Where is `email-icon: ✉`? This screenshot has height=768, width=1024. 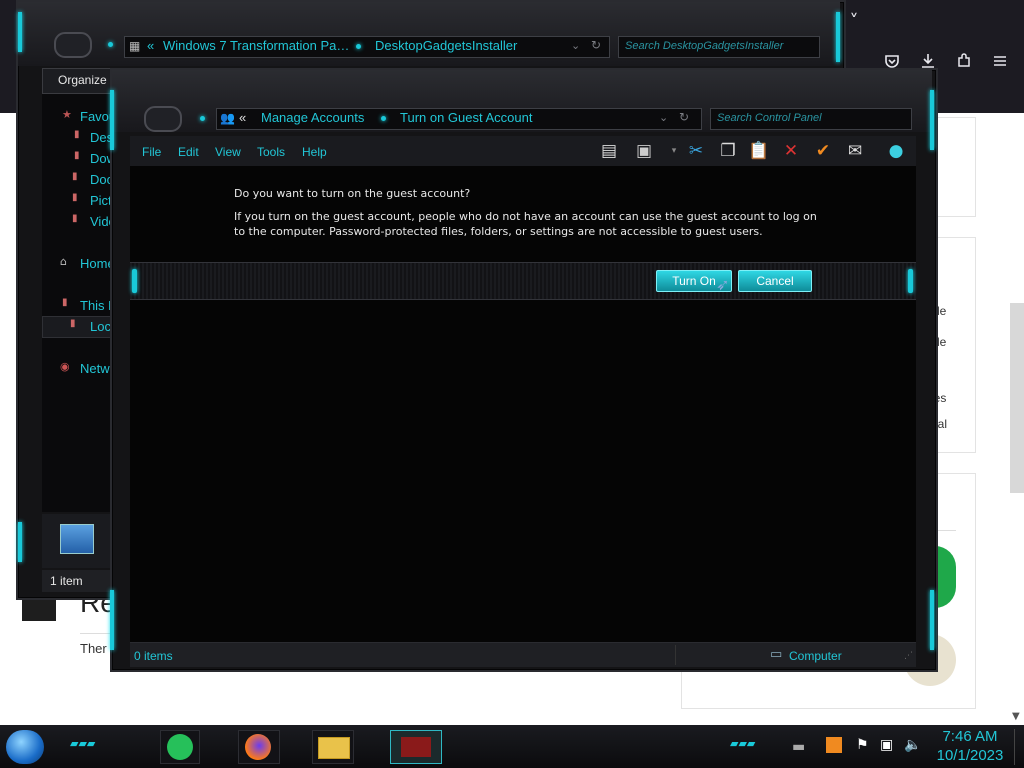
email-icon: ✉ is located at coordinates (855, 151).